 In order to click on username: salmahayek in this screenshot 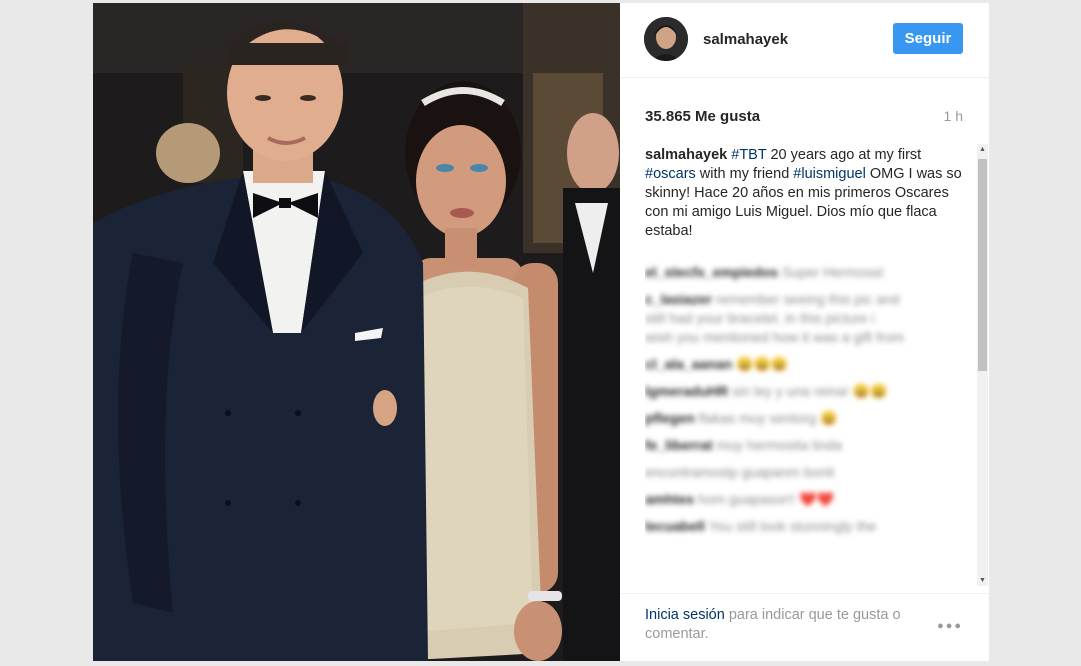, I will do `click(745, 39)`.